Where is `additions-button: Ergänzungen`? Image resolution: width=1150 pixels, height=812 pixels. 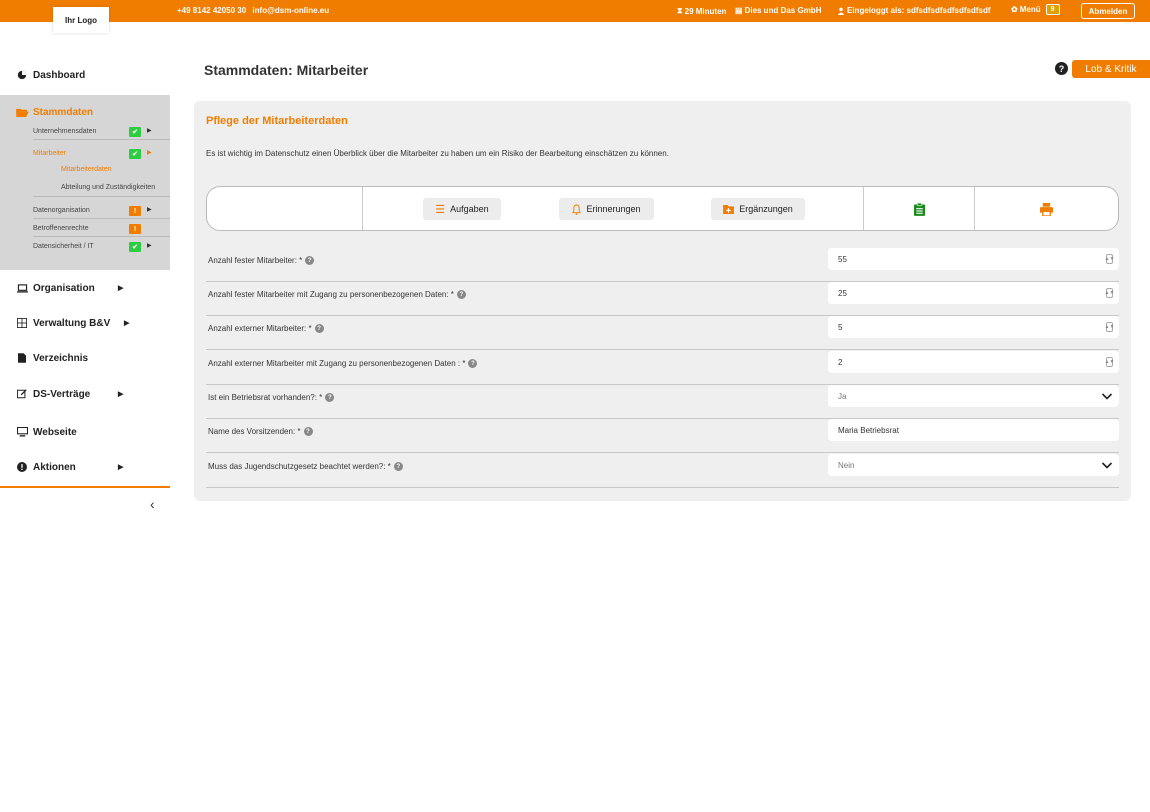 additions-button: Ergänzungen is located at coordinates (758, 209).